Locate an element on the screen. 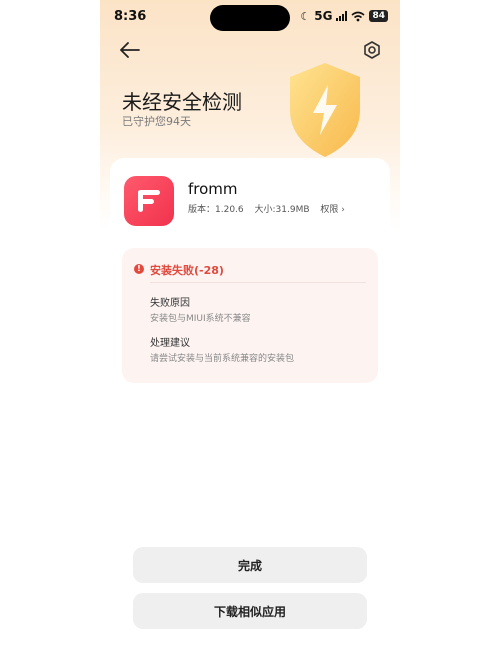 This screenshot has height=653, width=500. dynamic-island is located at coordinates (250, 18).